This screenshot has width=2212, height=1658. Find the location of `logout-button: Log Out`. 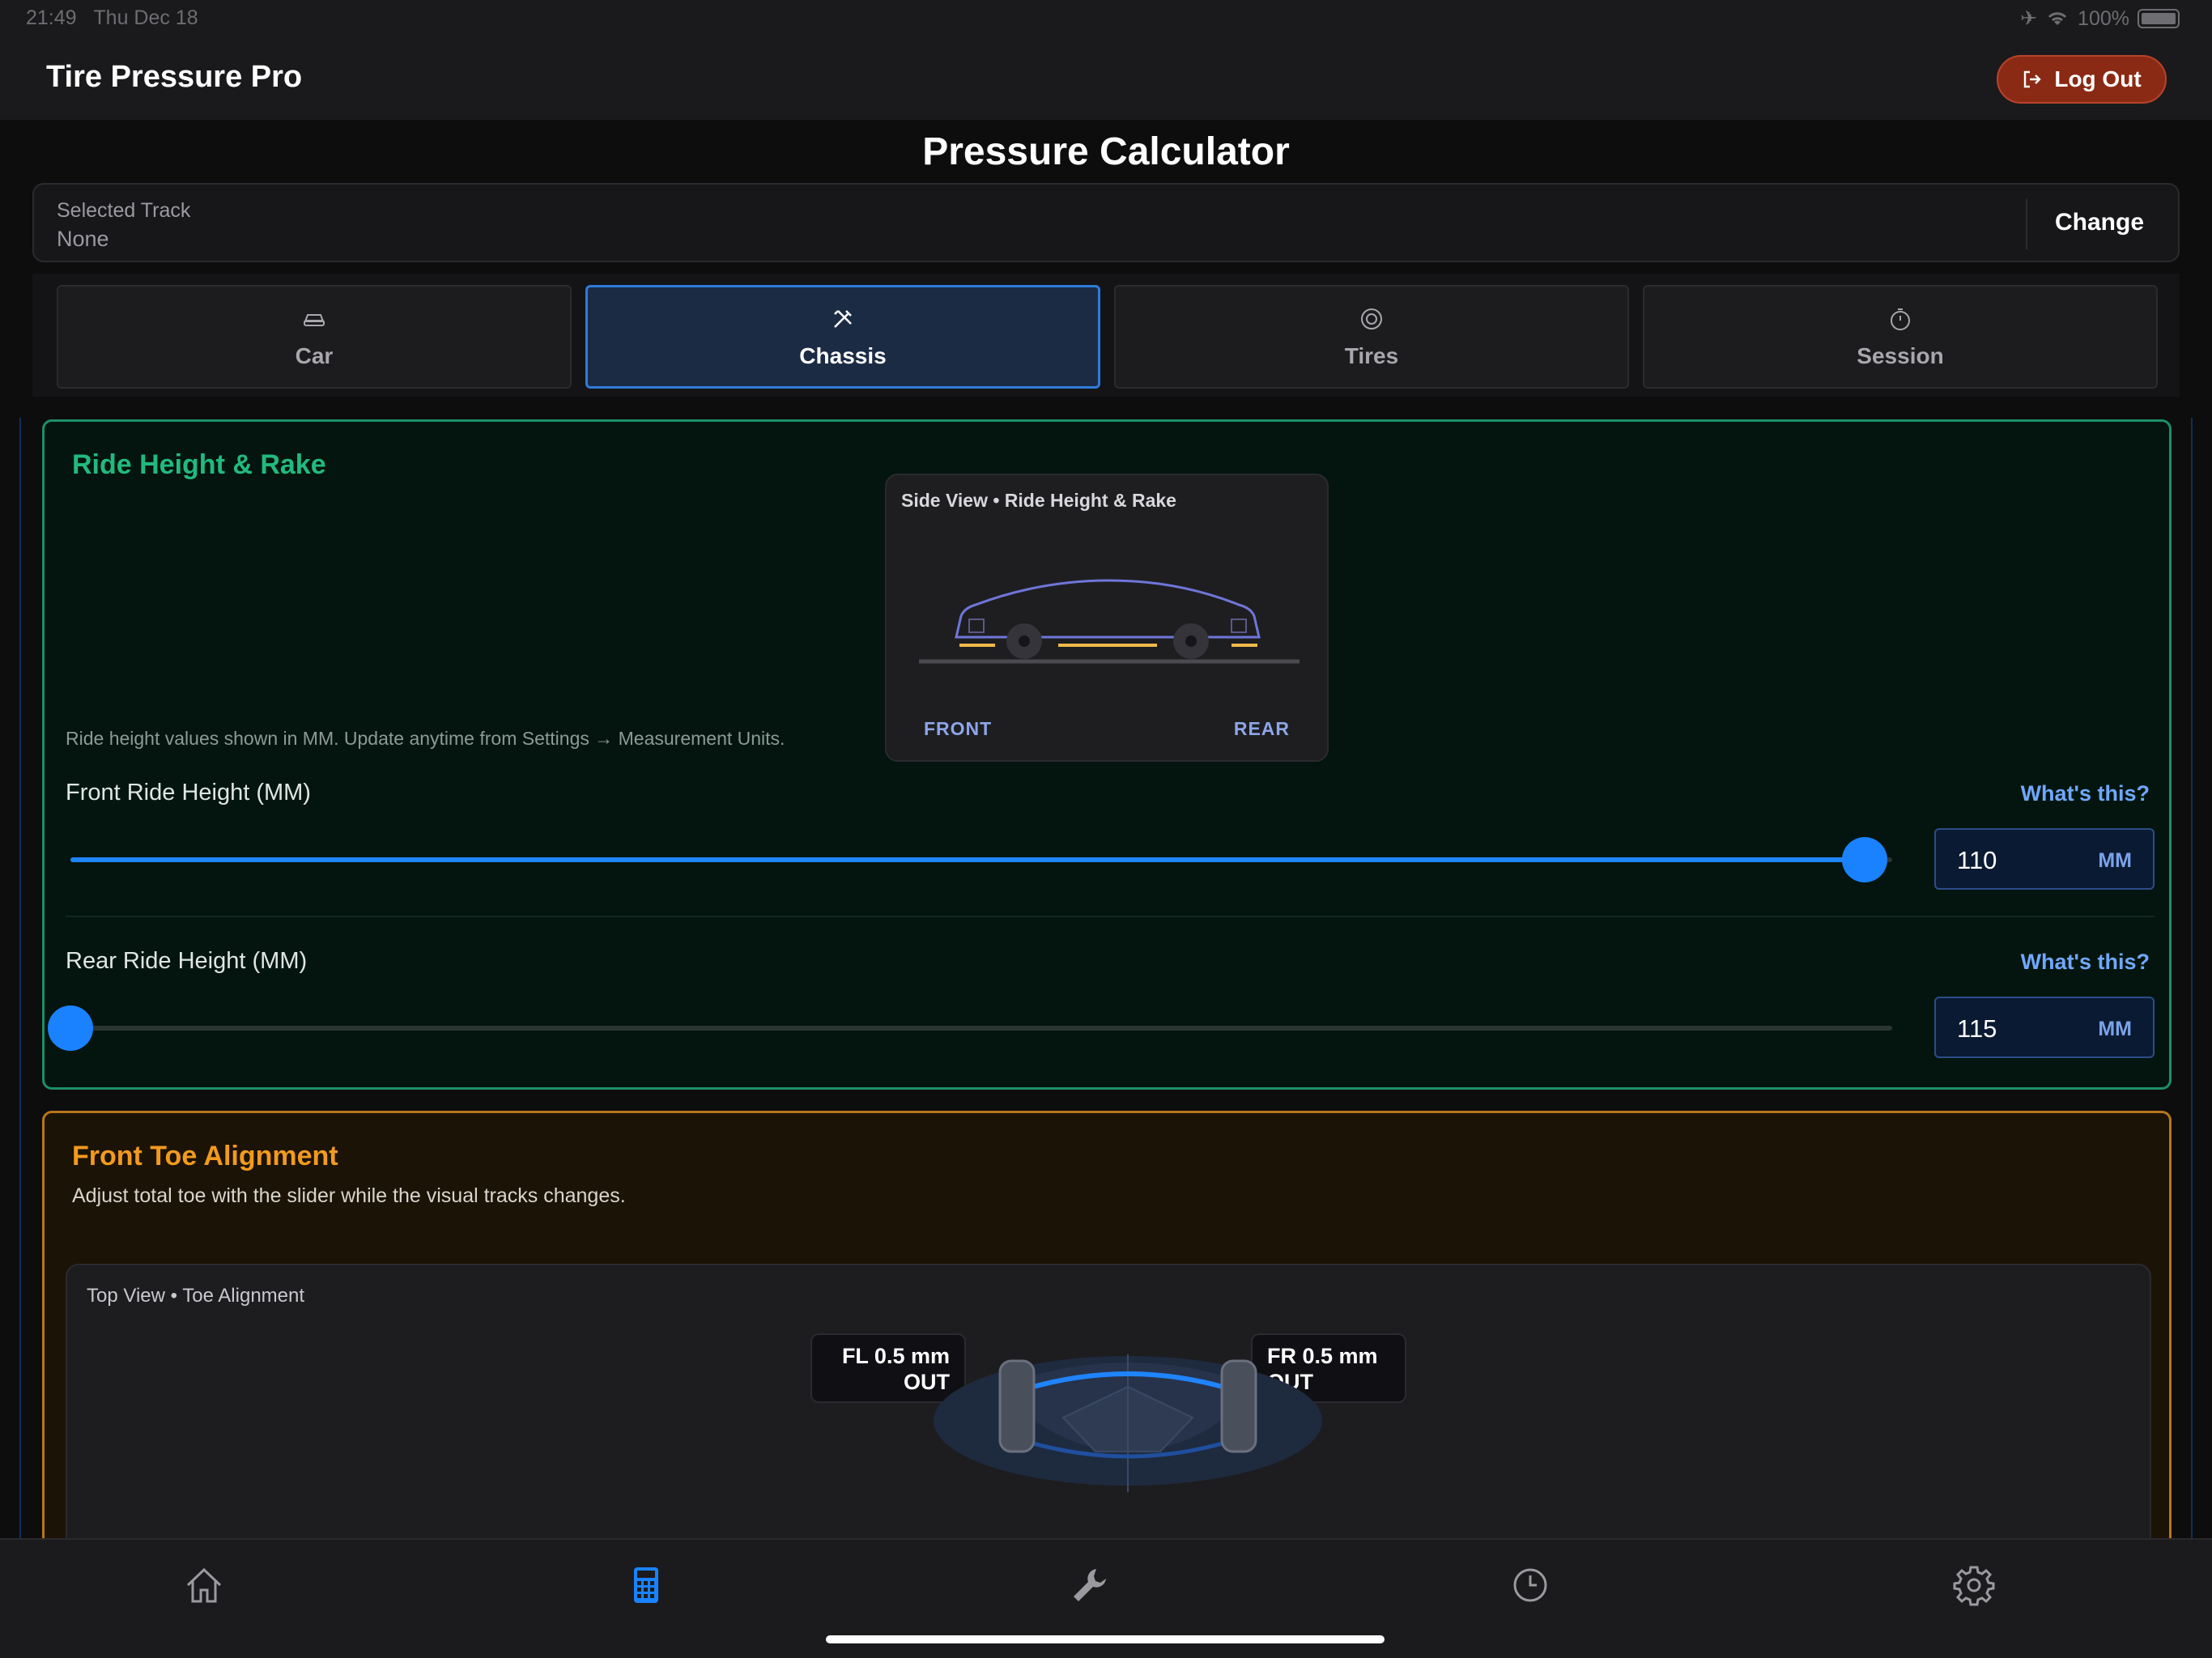

logout-button: Log Out is located at coordinates (2082, 79).